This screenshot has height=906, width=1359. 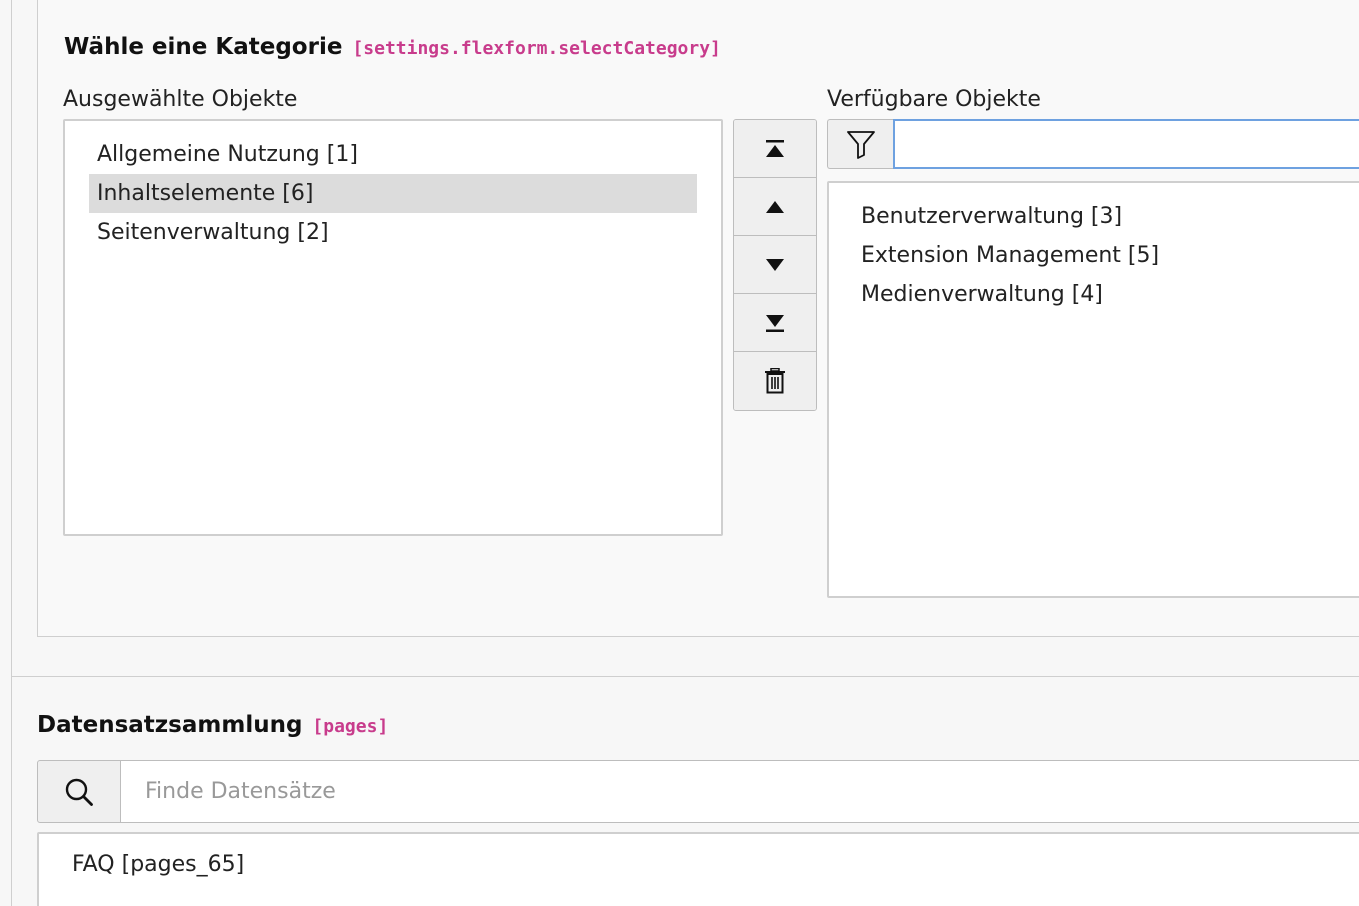 I want to click on filter-input, so click(x=1126, y=144).